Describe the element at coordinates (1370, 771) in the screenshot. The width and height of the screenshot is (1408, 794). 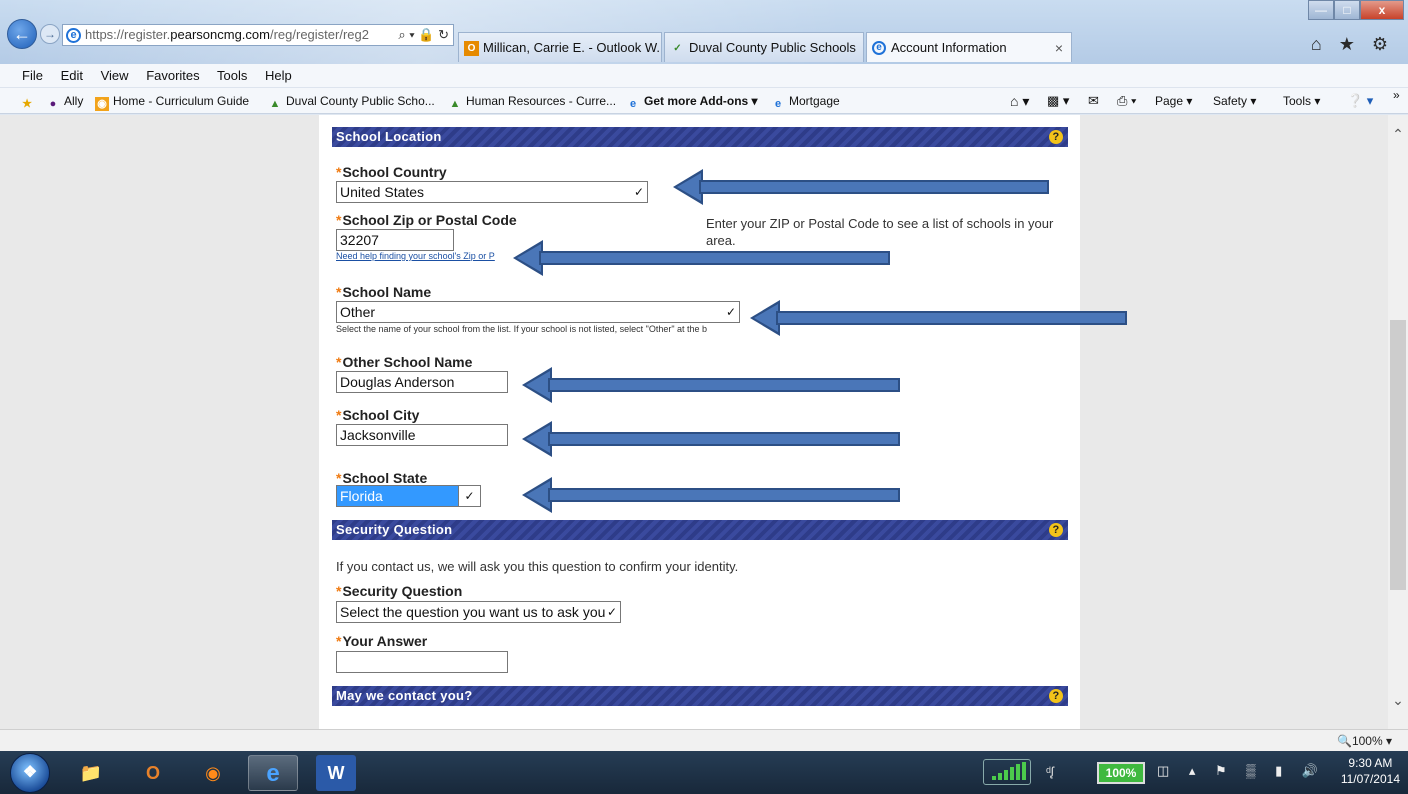
I see `clock: 9:30 AM 11/07/2014` at that location.